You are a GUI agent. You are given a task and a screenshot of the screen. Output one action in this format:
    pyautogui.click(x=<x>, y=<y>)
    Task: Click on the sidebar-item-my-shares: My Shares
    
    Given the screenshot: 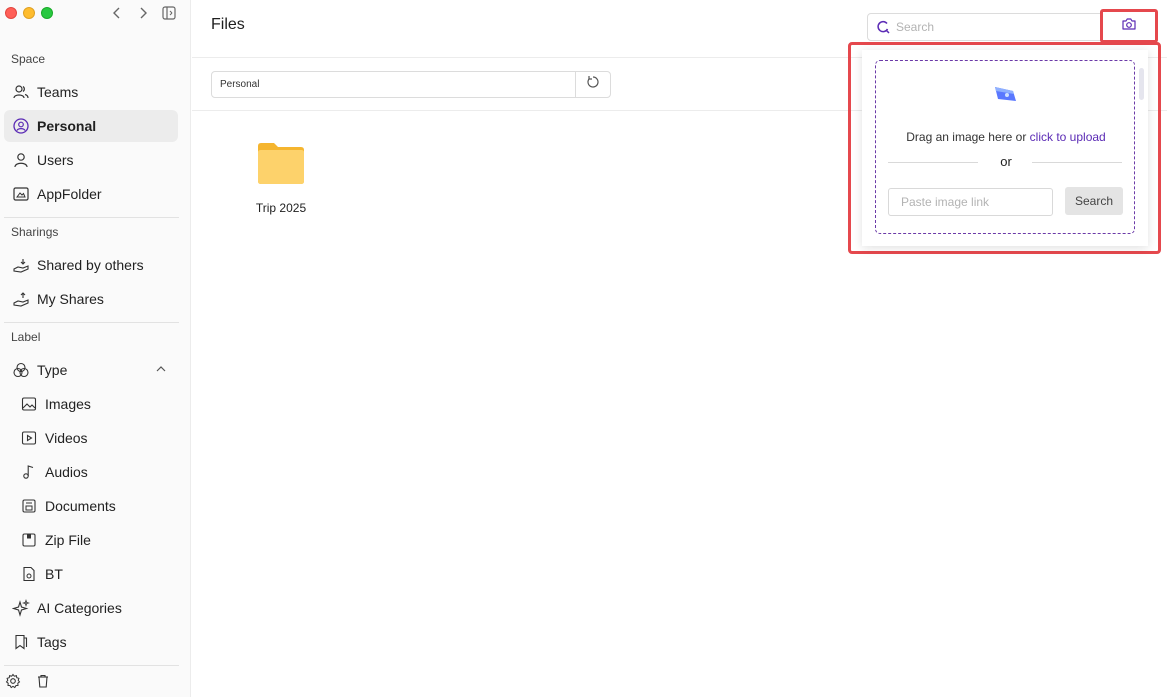 What is the action you would take?
    pyautogui.click(x=91, y=299)
    